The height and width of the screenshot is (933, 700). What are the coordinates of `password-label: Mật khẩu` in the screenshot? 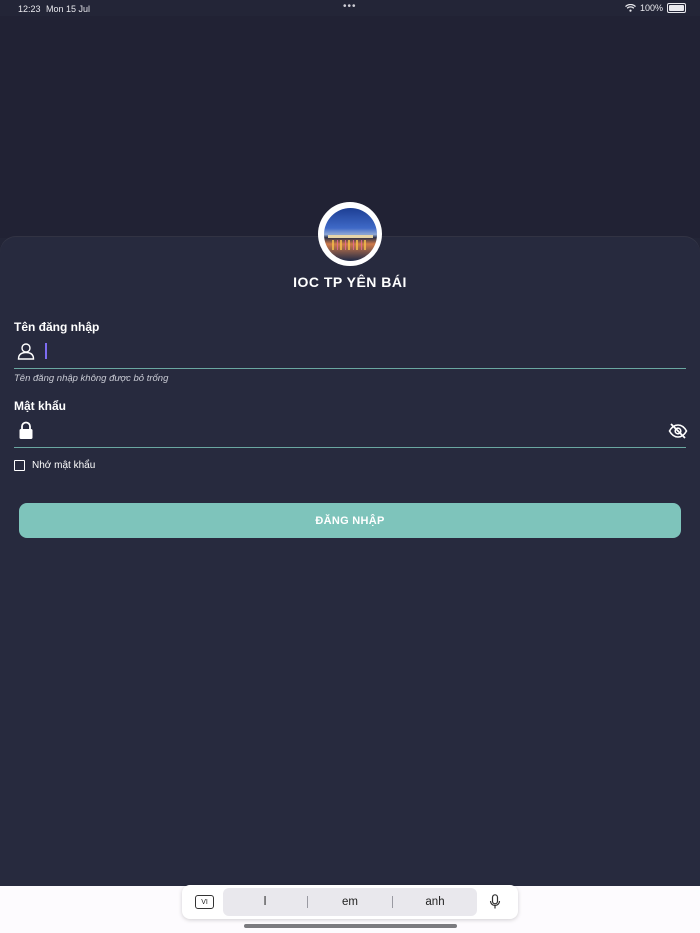 It's located at (40, 406).